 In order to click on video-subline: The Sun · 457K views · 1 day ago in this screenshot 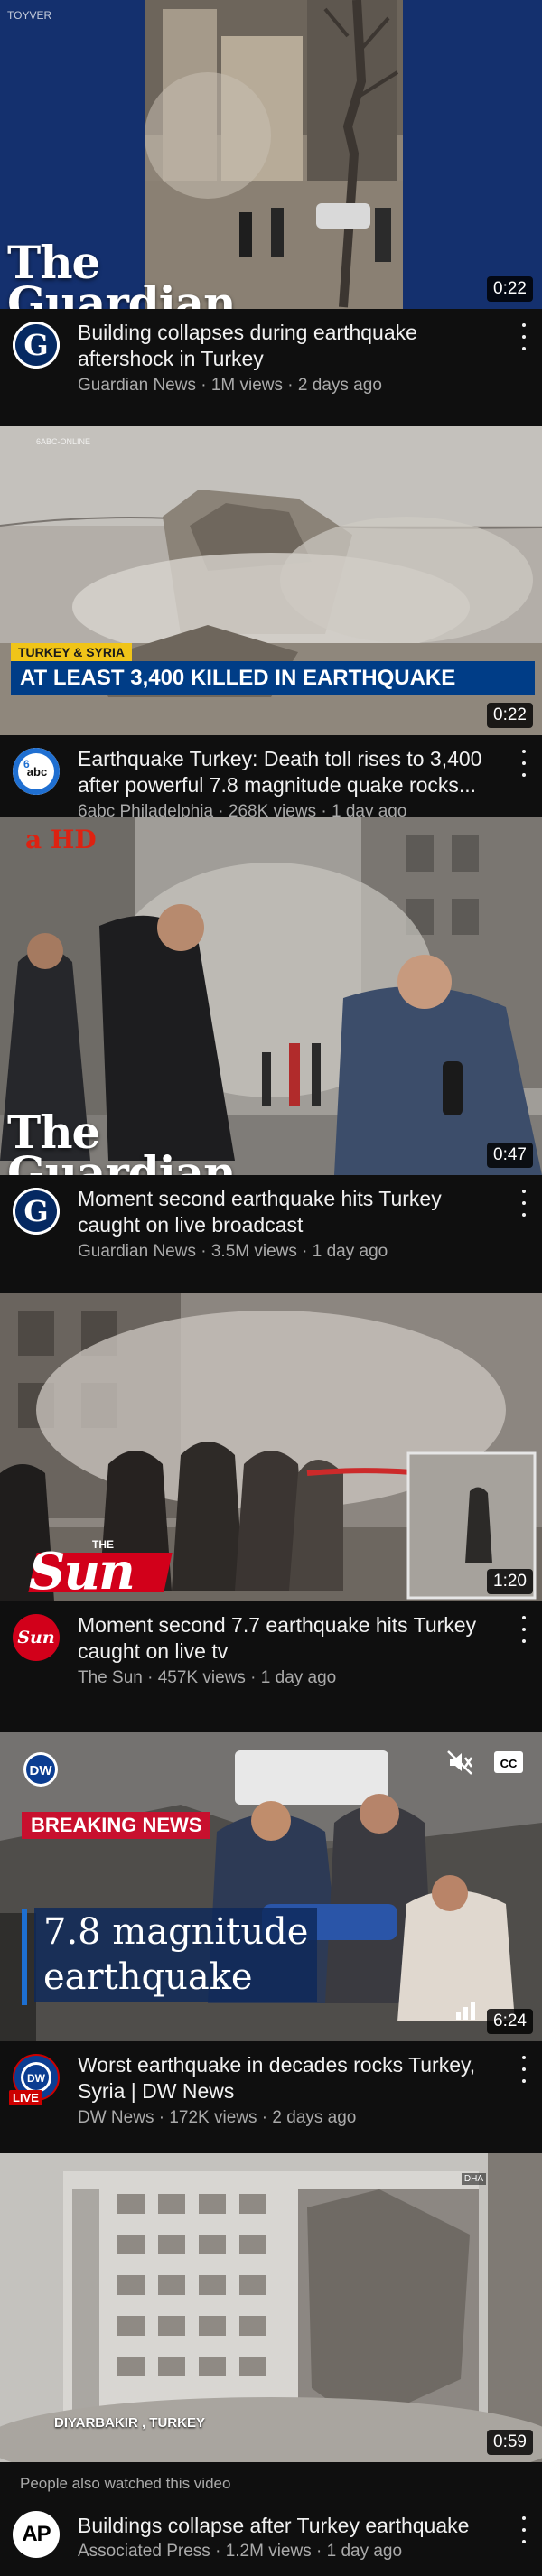, I will do `click(207, 1677)`.